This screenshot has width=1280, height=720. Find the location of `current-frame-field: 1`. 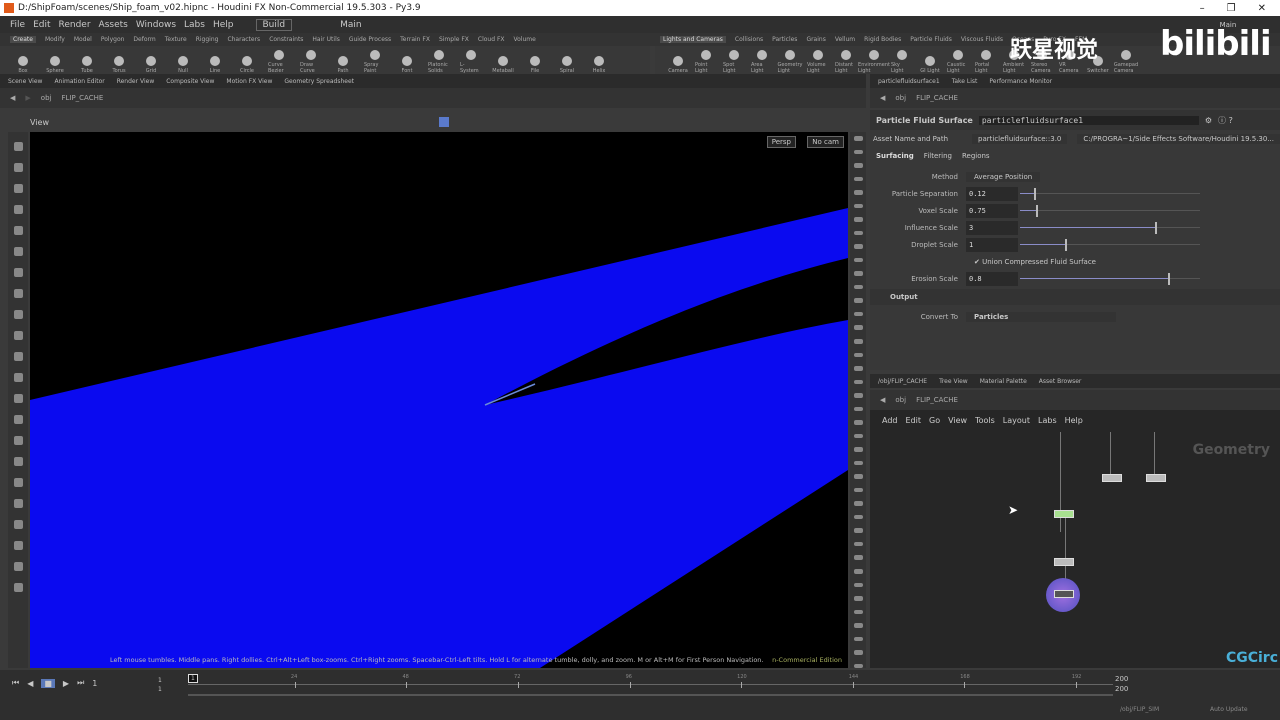

current-frame-field: 1 is located at coordinates (107, 683).